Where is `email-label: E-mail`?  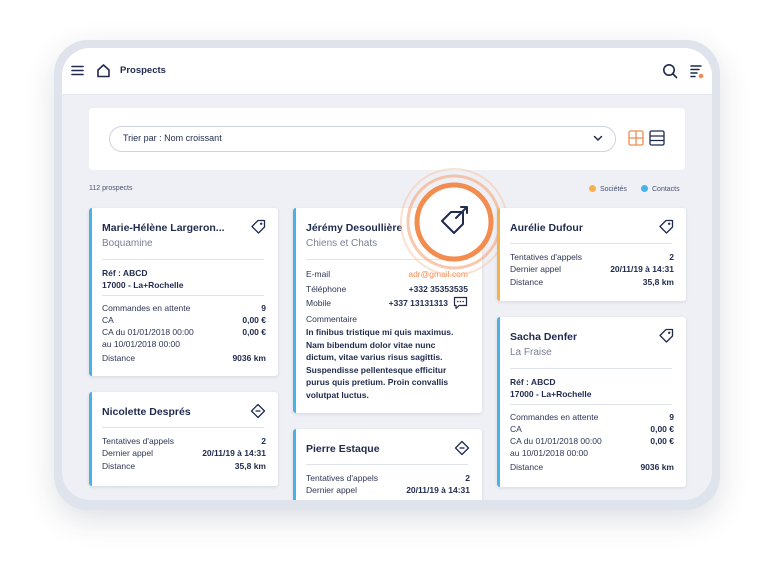
email-label: E-mail is located at coordinates (318, 274).